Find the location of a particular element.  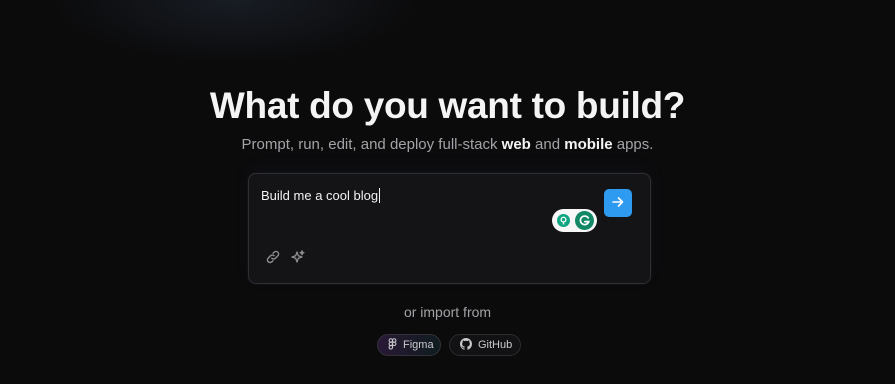

sparkles-icon is located at coordinates (298, 259).